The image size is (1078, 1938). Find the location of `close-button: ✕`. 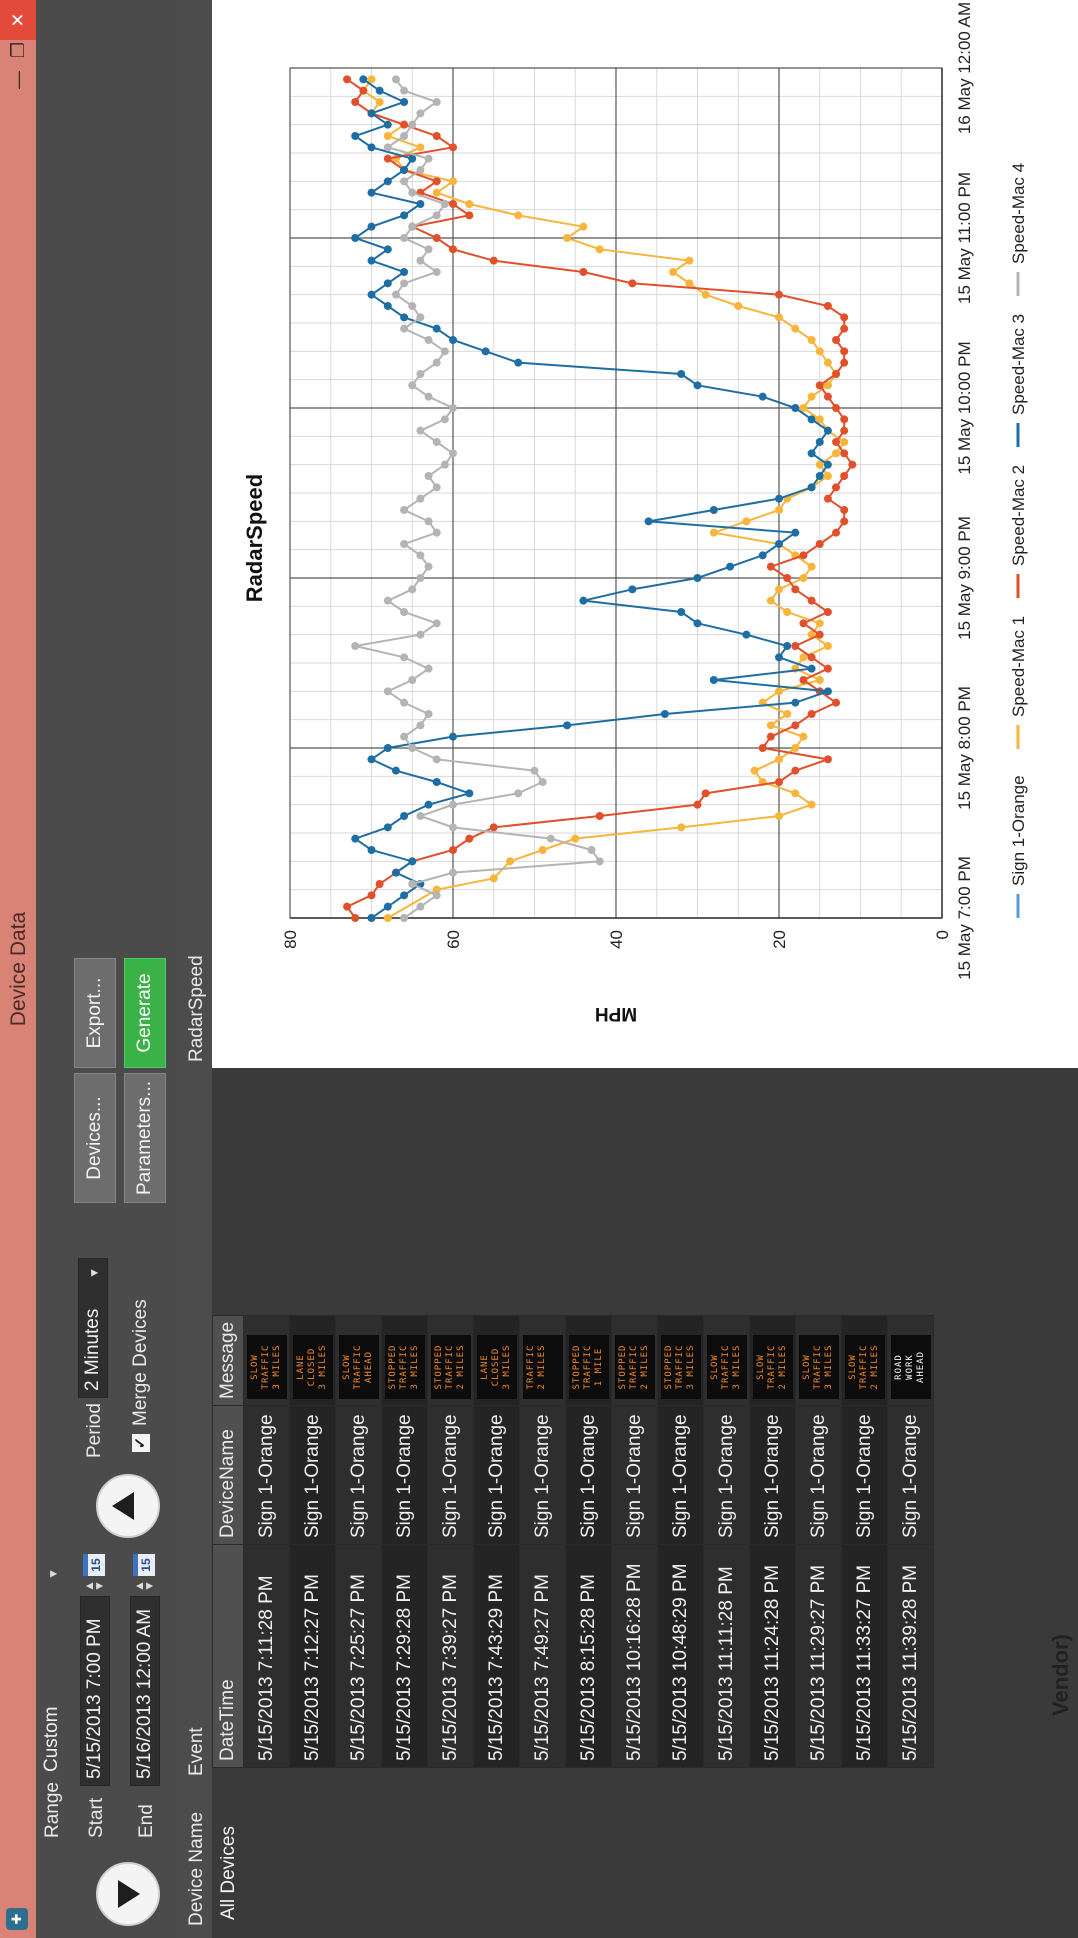

close-button: ✕ is located at coordinates (18, 20).